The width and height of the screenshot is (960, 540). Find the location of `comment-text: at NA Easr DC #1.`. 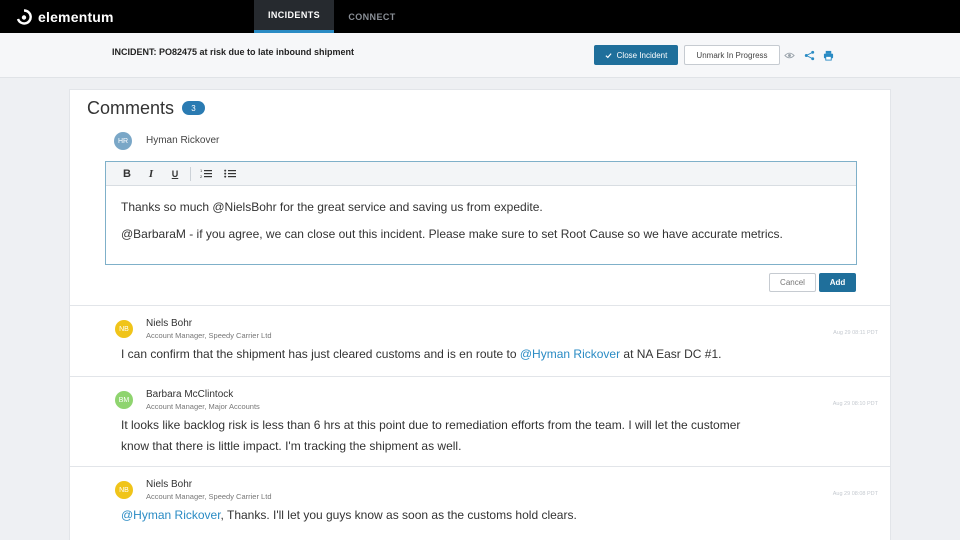

comment-text: at NA Easr DC #1. is located at coordinates (671, 354).